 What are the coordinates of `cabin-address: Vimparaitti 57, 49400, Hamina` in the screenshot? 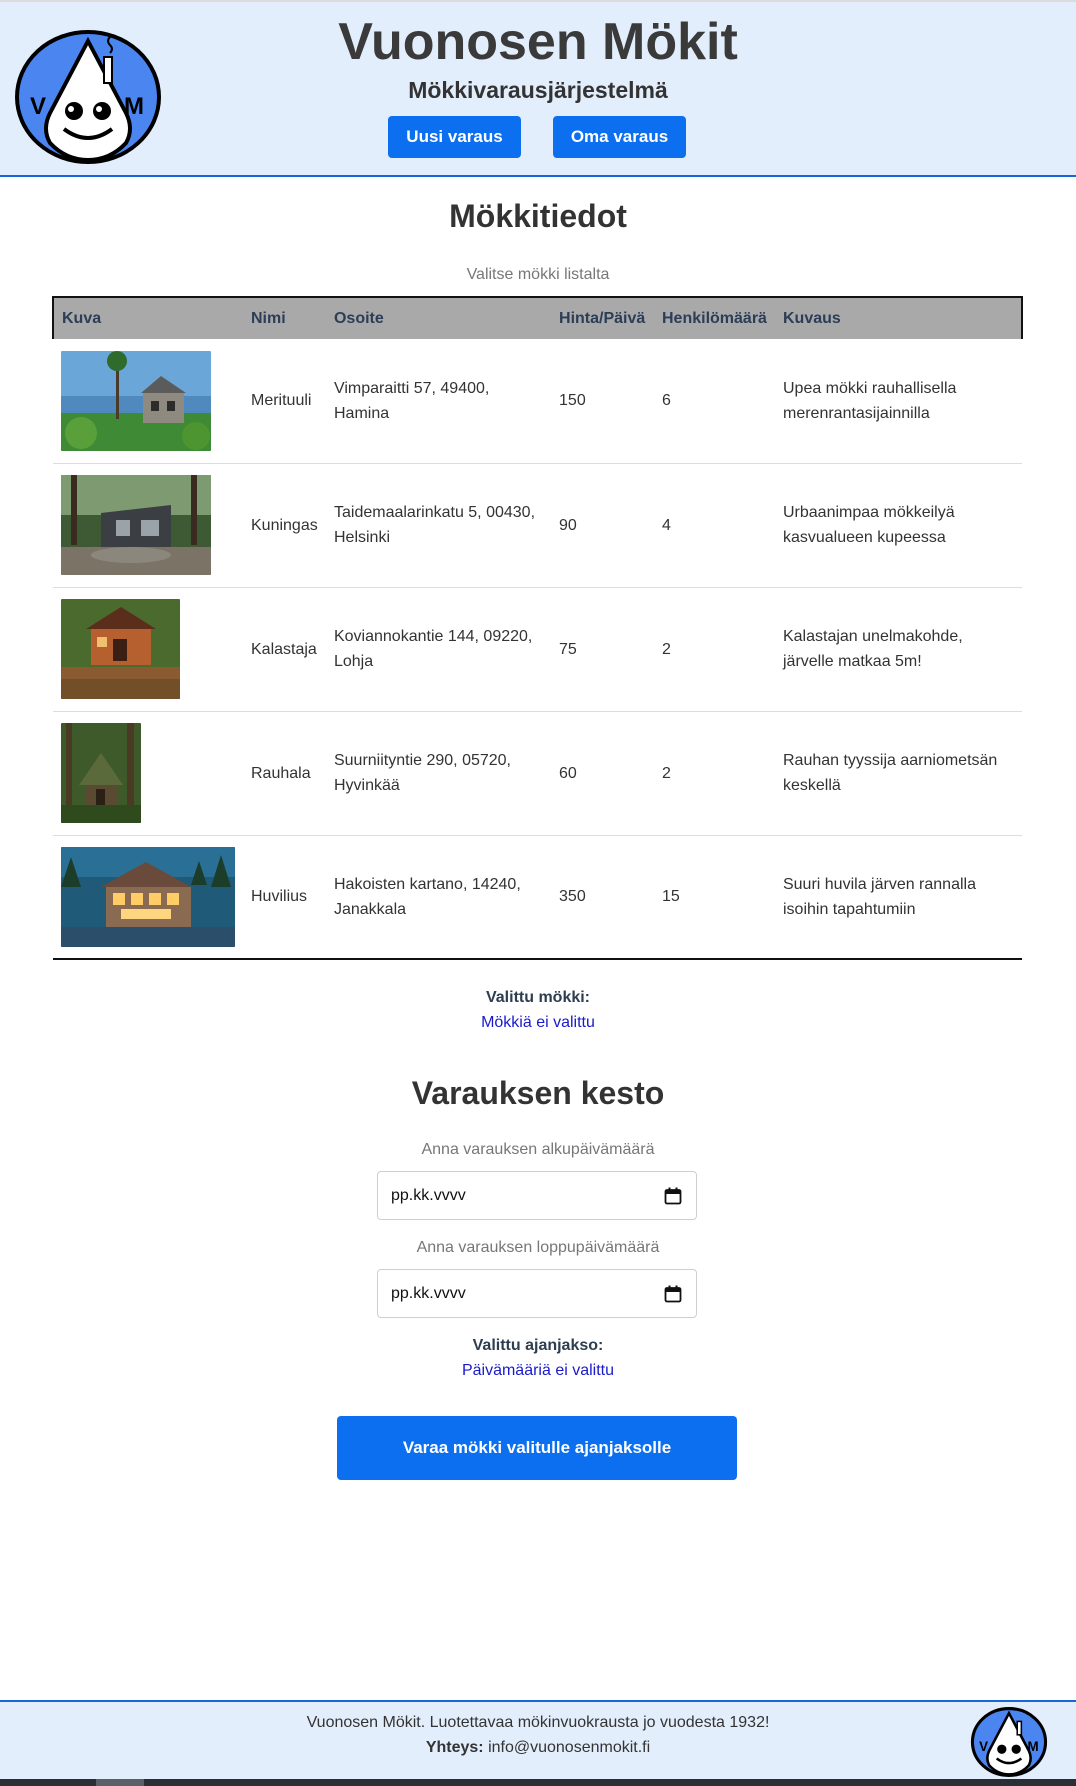 It's located at (411, 400).